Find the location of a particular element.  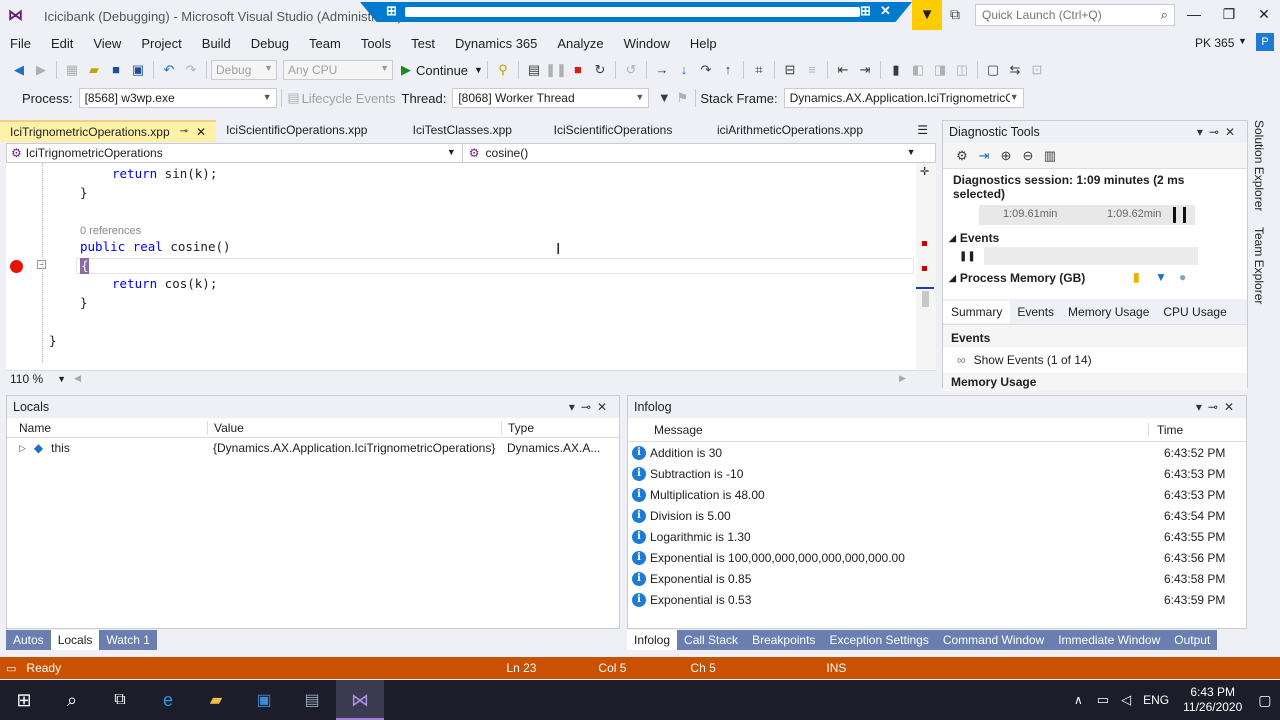

column-value: Value is located at coordinates (354, 427).